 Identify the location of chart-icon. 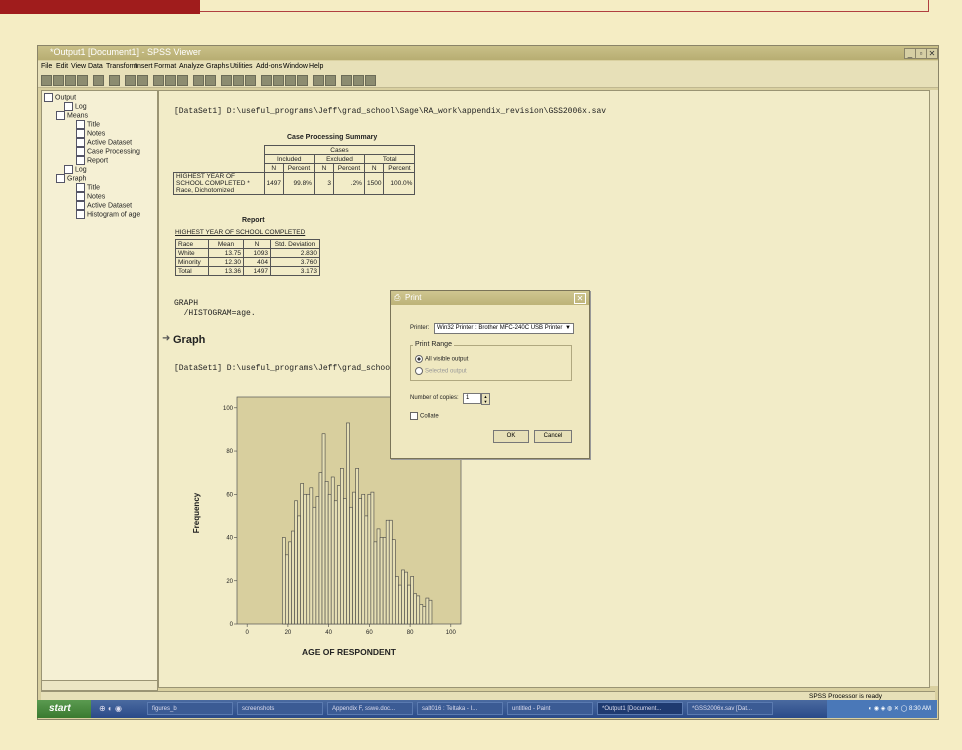
(80, 214).